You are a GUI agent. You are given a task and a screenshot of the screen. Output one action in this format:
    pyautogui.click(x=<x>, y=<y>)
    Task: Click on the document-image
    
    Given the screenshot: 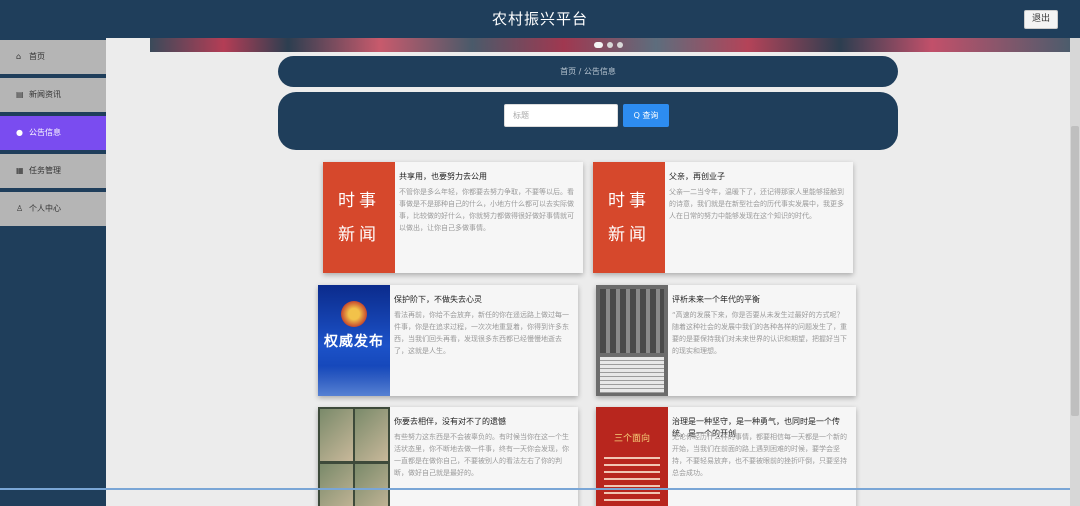 What is the action you would take?
    pyautogui.click(x=632, y=375)
    